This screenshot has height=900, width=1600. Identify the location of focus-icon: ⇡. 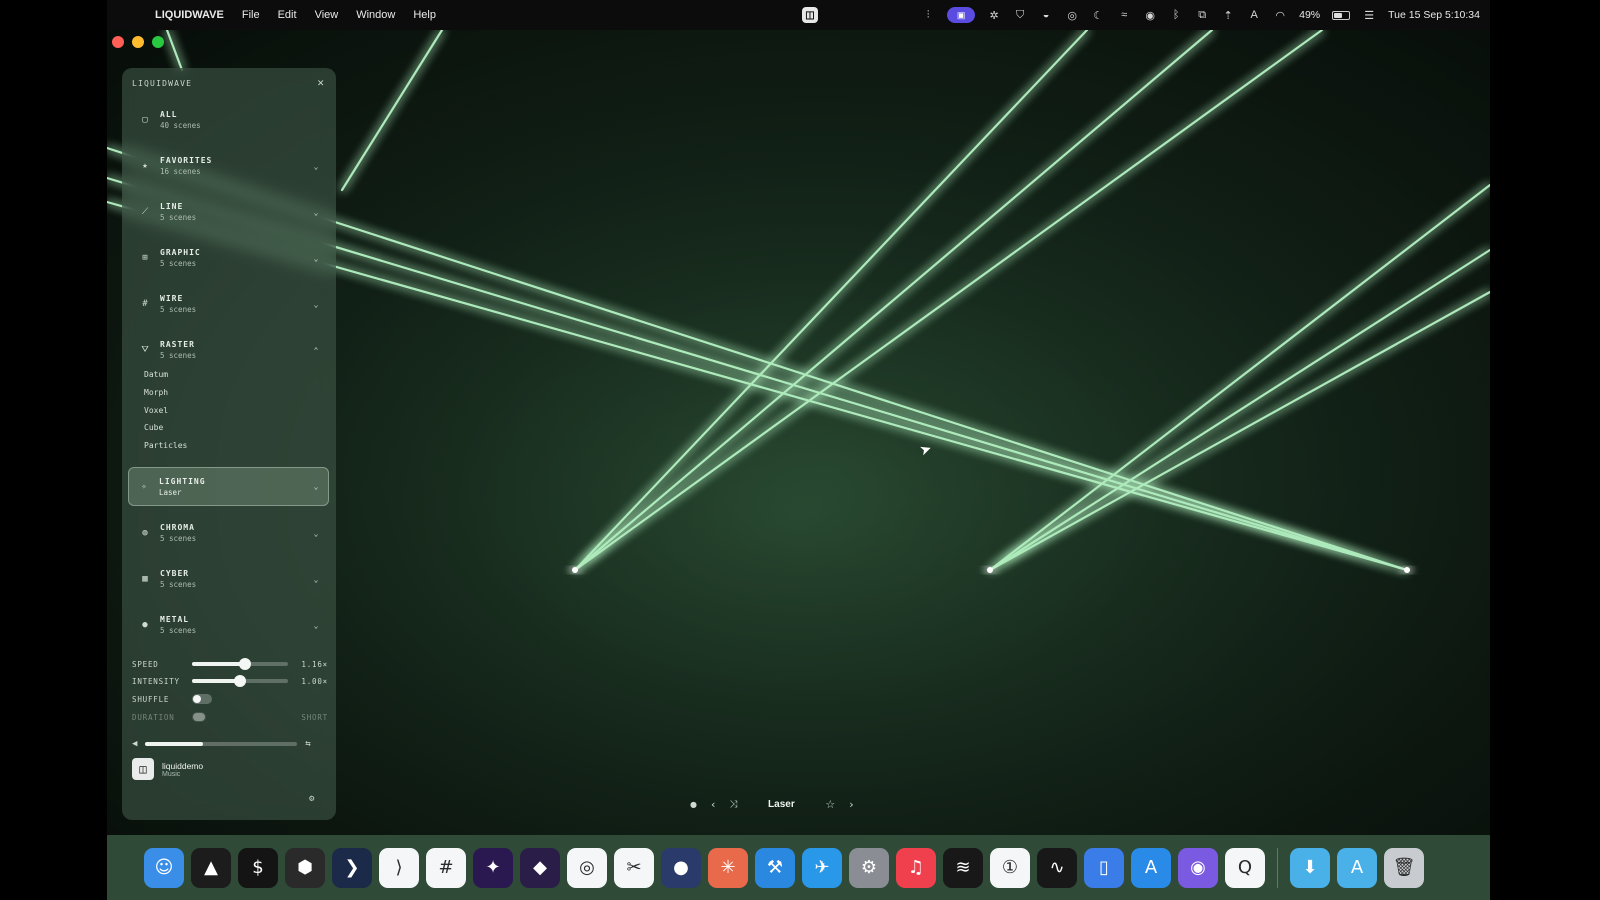
(1228, 15).